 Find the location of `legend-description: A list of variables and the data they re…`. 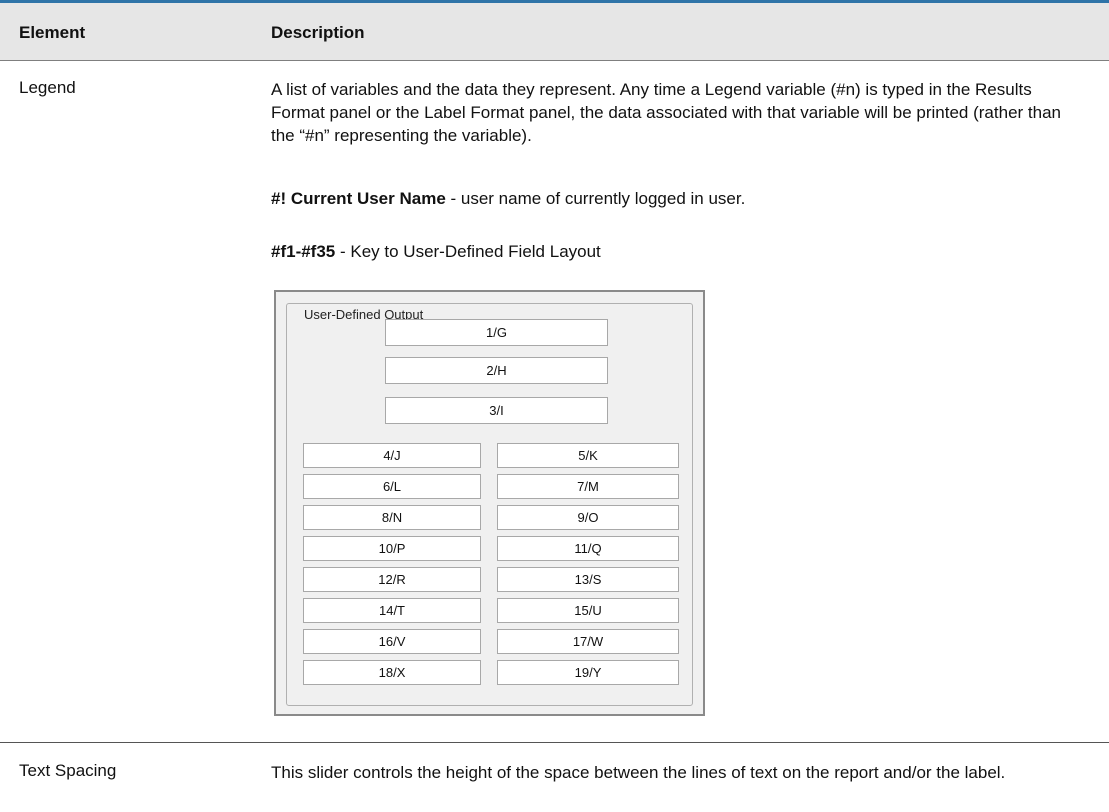

legend-description: A list of variables and the data they re… is located at coordinates (666, 112).